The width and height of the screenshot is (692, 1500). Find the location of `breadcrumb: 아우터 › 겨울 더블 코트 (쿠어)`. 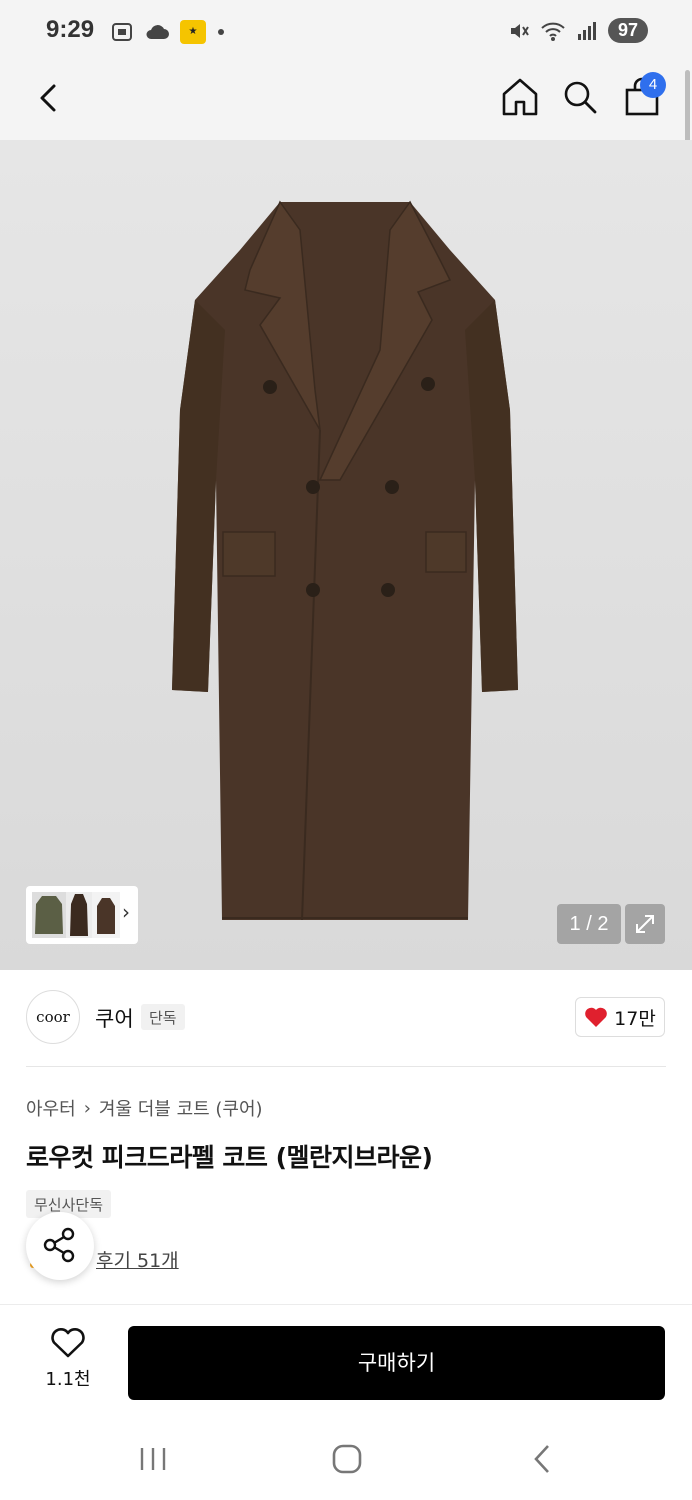

breadcrumb: 아우터 › 겨울 더블 코트 (쿠어) is located at coordinates (144, 1108).